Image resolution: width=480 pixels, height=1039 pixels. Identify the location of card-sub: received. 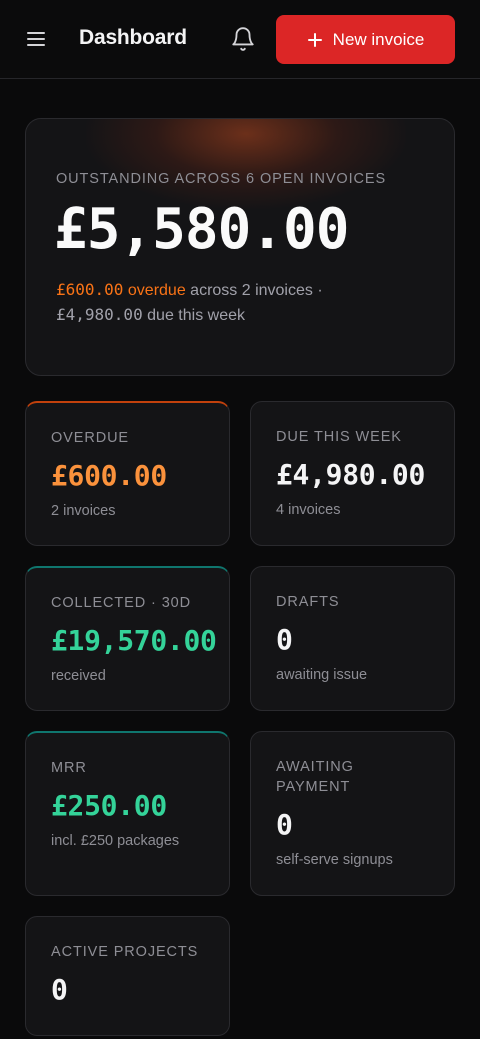
(78, 676).